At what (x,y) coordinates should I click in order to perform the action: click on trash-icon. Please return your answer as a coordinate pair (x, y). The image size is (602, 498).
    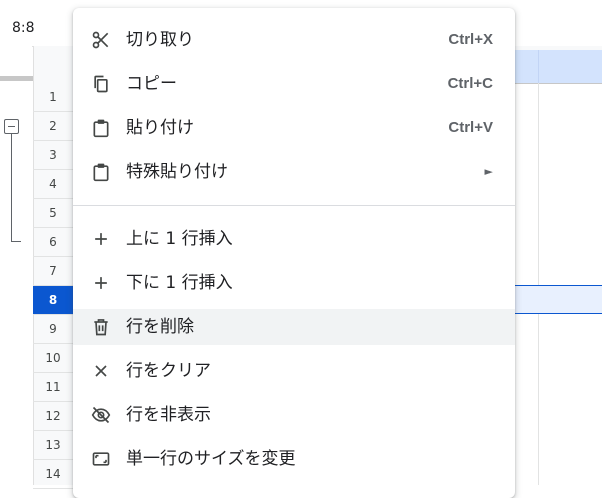
    Looking at the image, I should click on (101, 327).